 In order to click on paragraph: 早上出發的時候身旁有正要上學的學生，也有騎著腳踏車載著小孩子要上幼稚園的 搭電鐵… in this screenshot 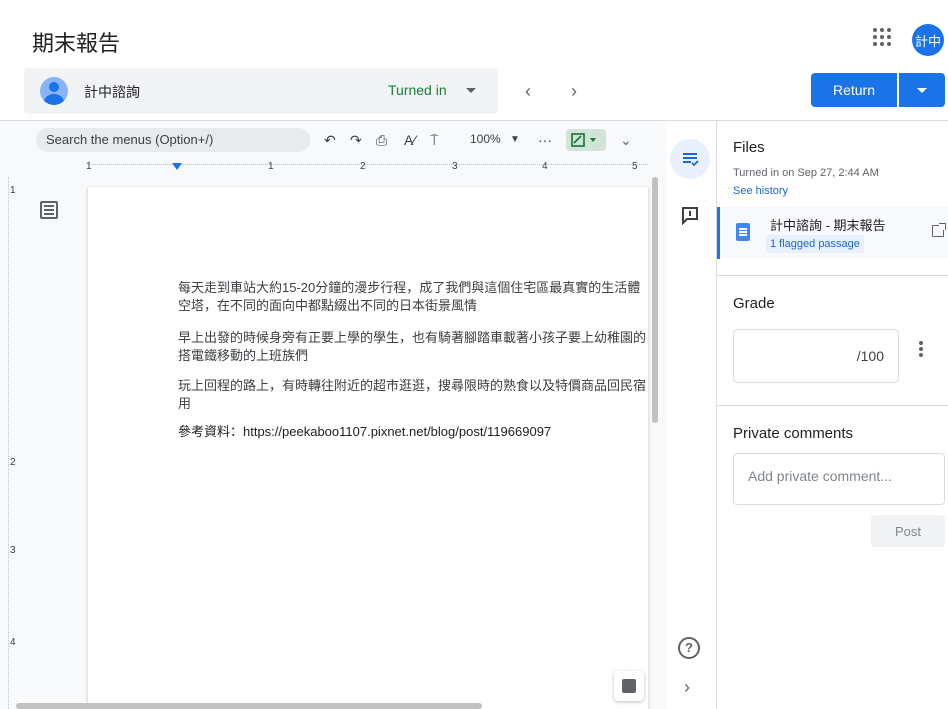, I will do `click(412, 346)`.